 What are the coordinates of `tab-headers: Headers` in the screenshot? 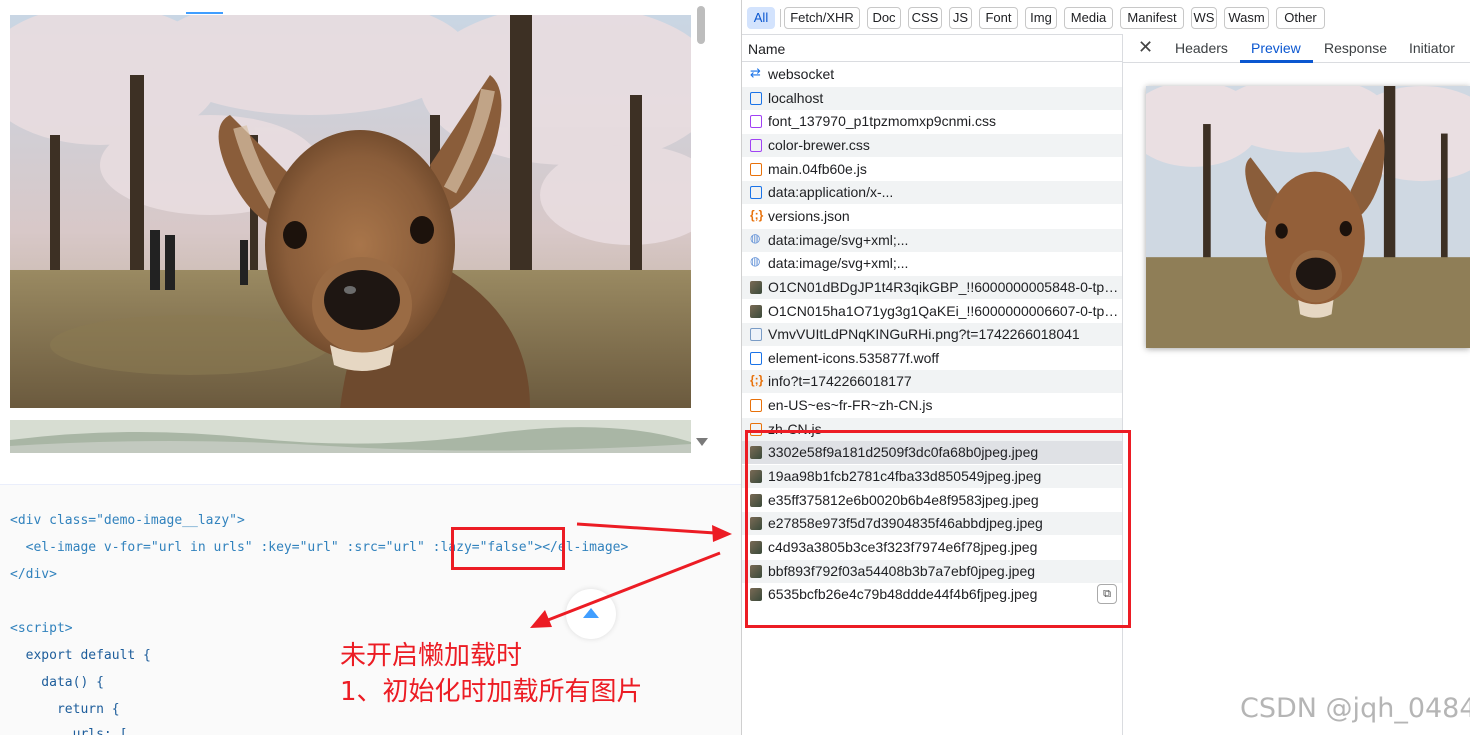 It's located at (1201, 48).